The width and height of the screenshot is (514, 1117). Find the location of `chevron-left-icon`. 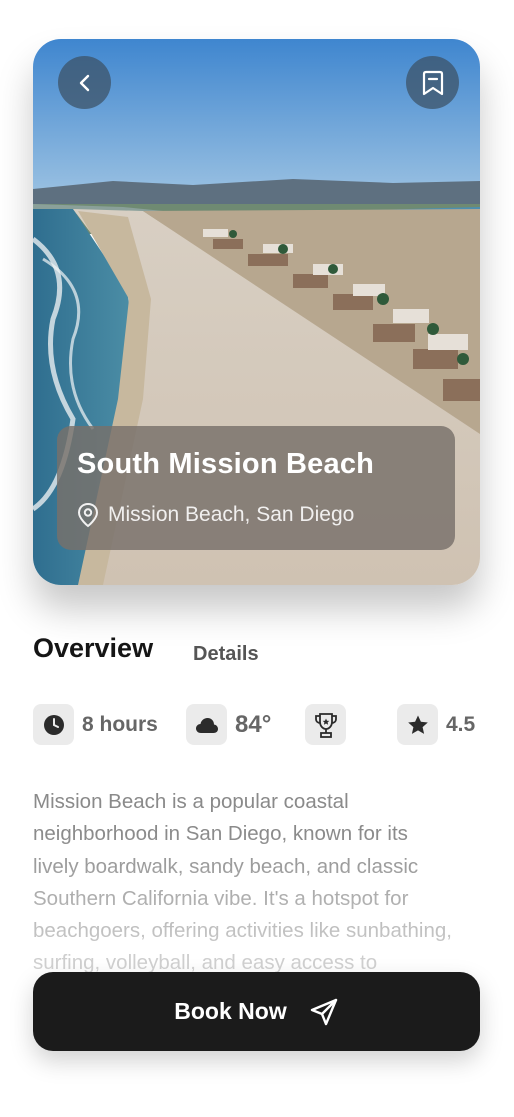

chevron-left-icon is located at coordinates (84, 82).